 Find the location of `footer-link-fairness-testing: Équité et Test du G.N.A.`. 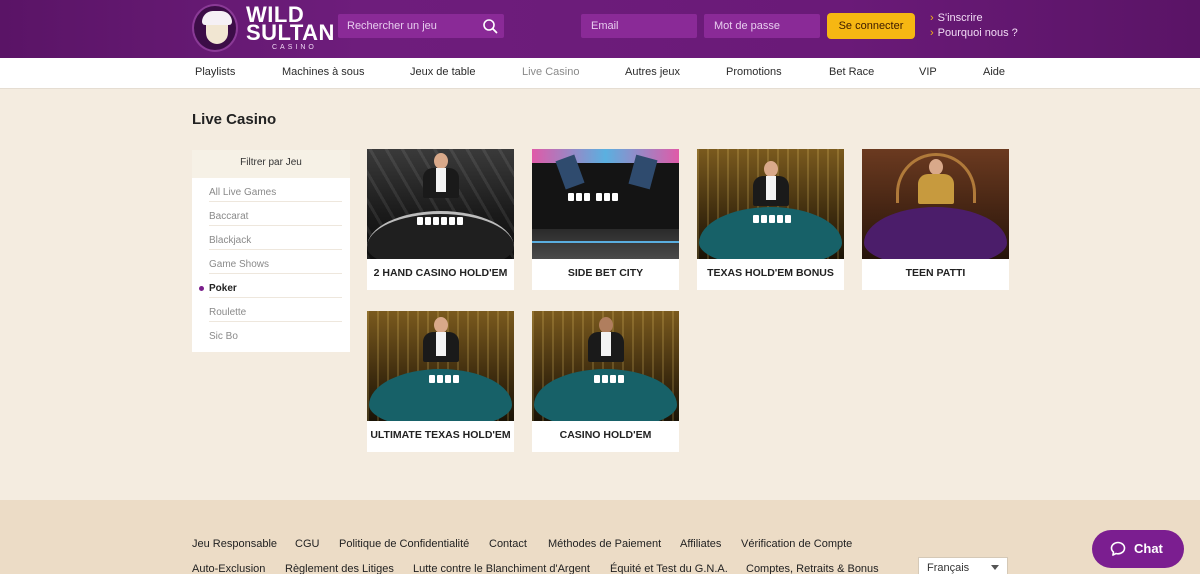

footer-link-fairness-testing: Équité et Test du G.N.A. is located at coordinates (669, 568).